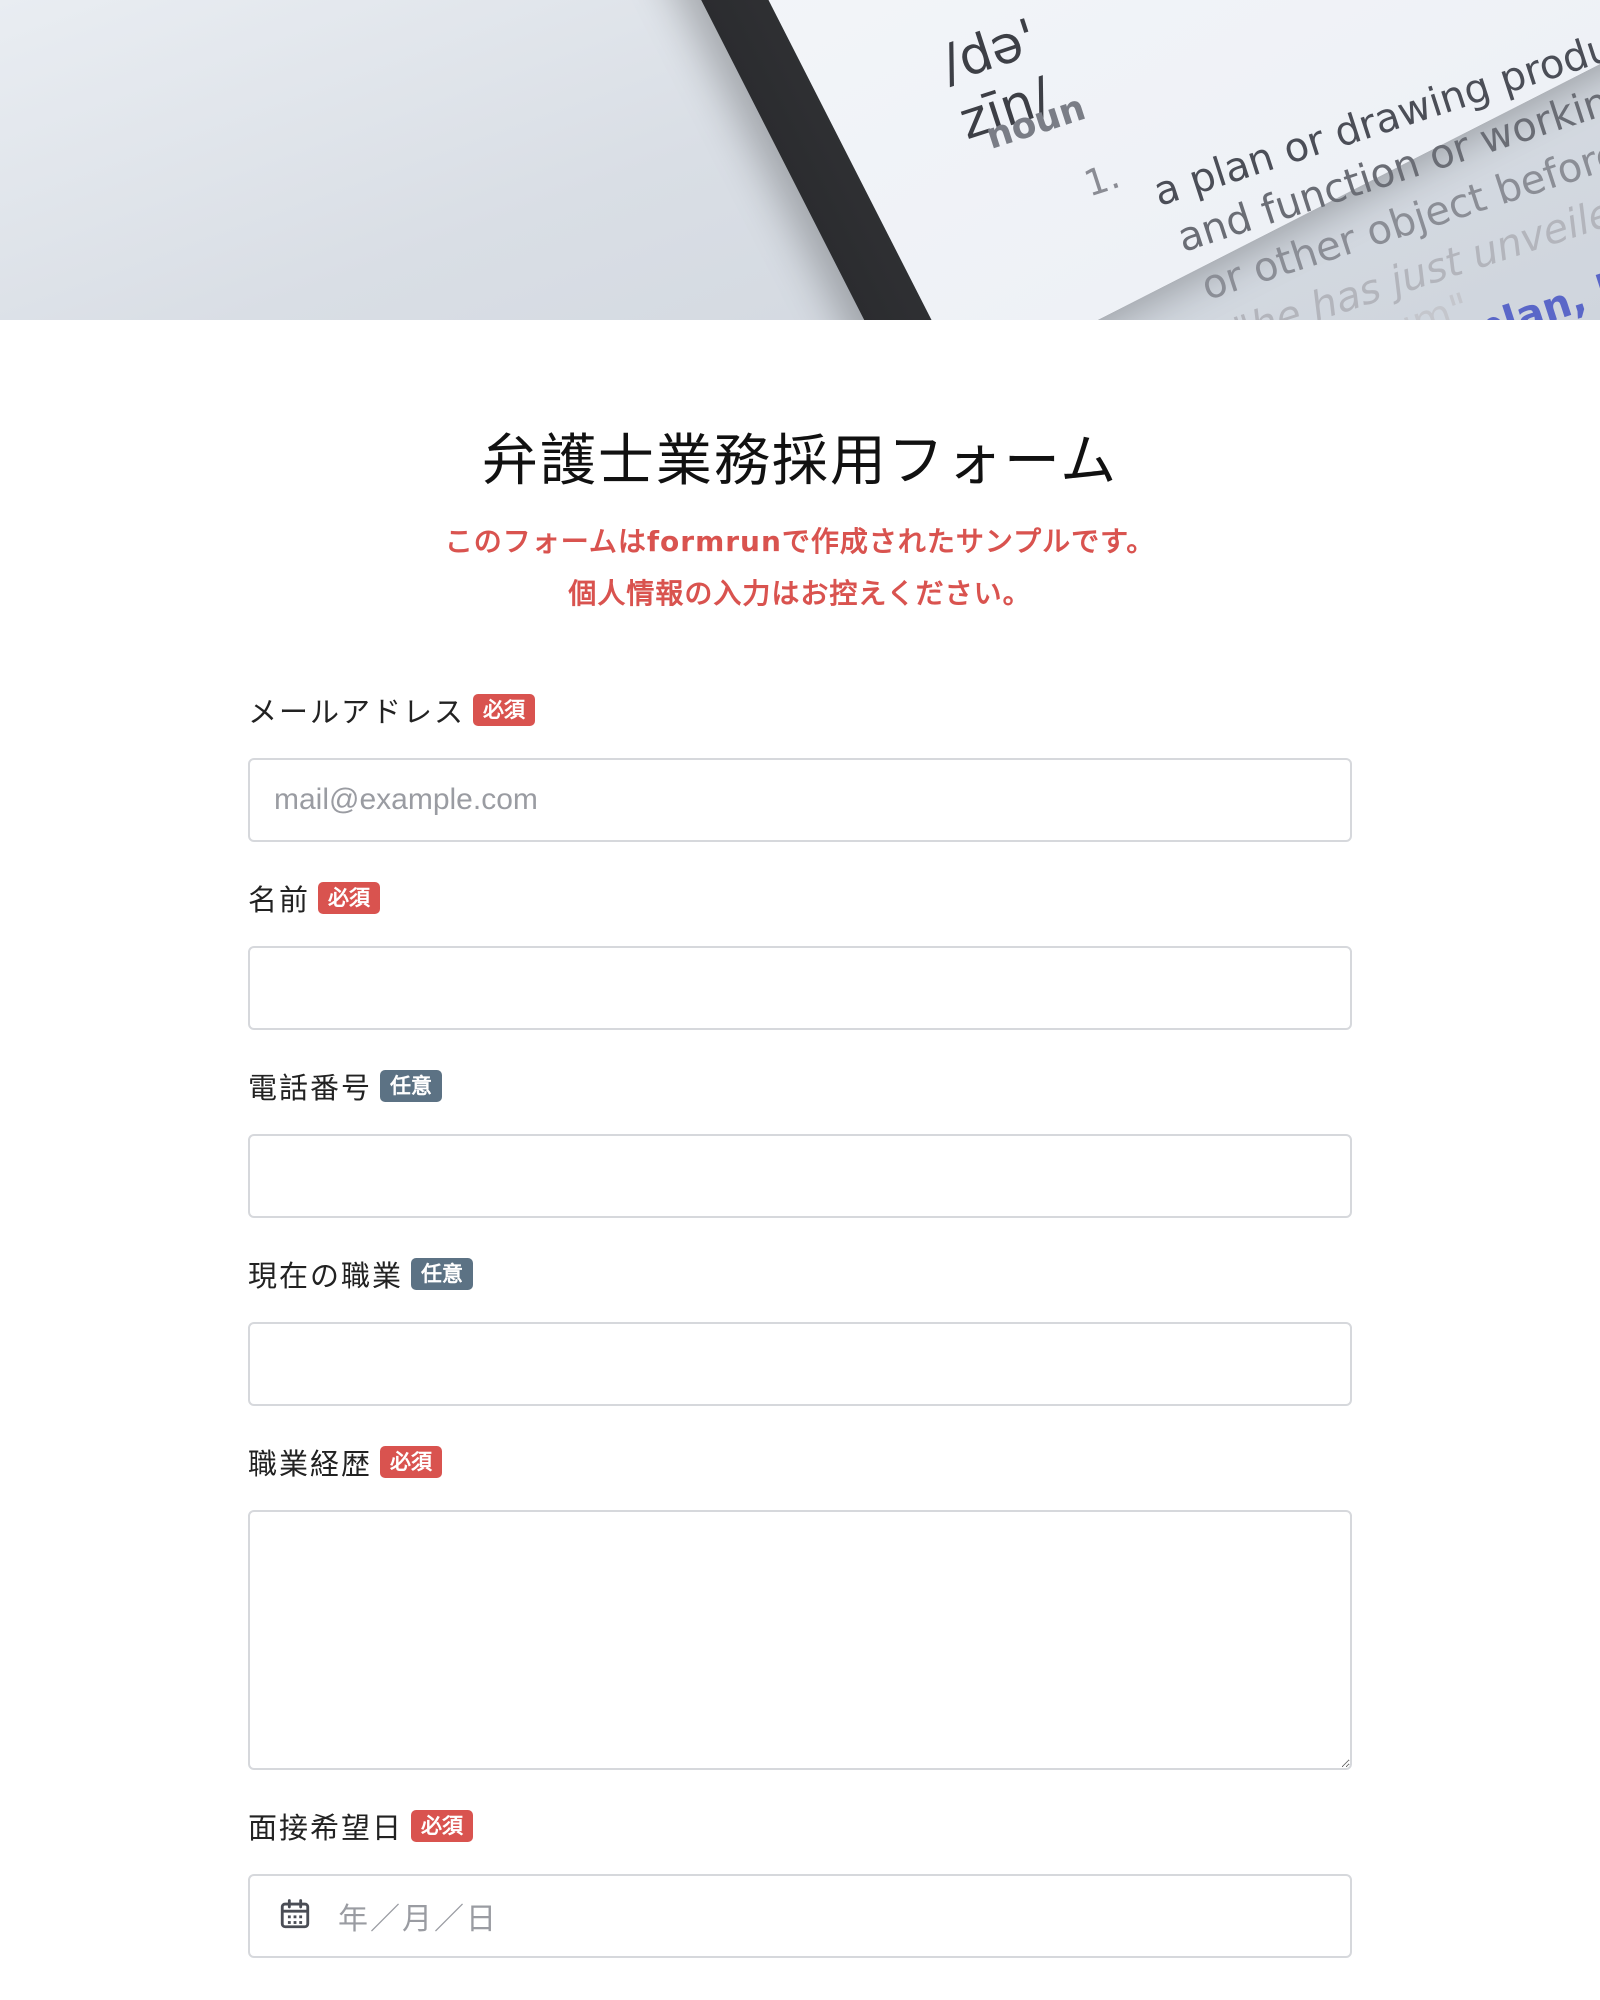 The height and width of the screenshot is (2000, 1600). What do you see at coordinates (800, 800) in the screenshot?
I see `email-input` at bounding box center [800, 800].